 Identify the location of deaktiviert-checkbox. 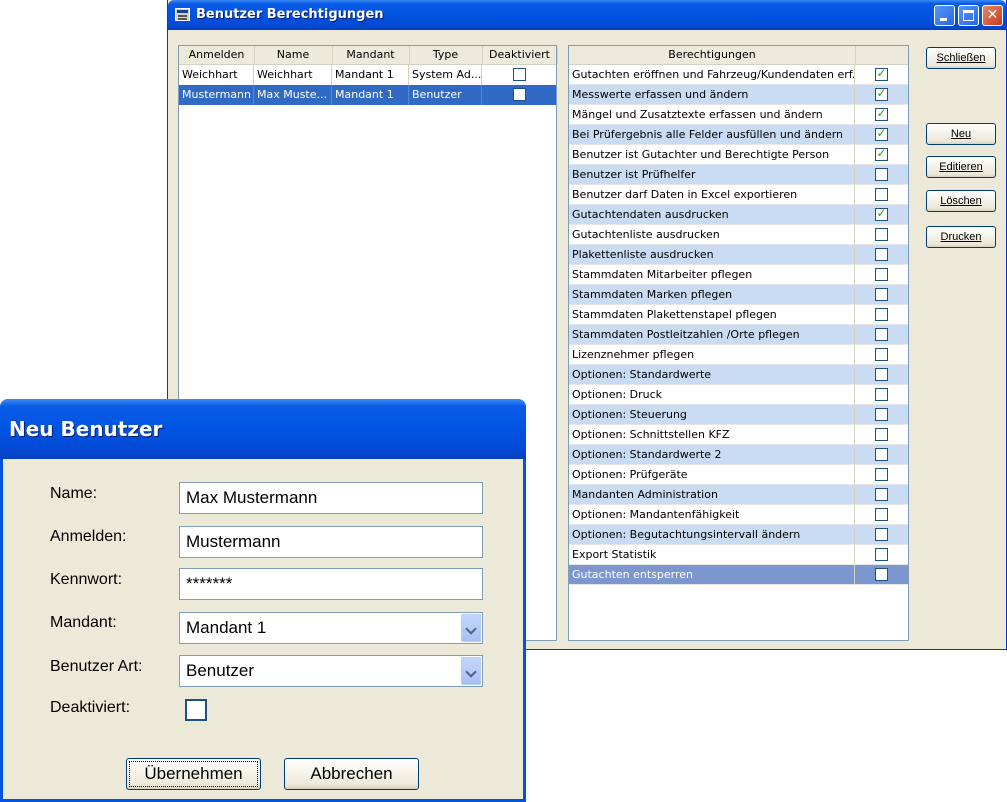
(196, 710).